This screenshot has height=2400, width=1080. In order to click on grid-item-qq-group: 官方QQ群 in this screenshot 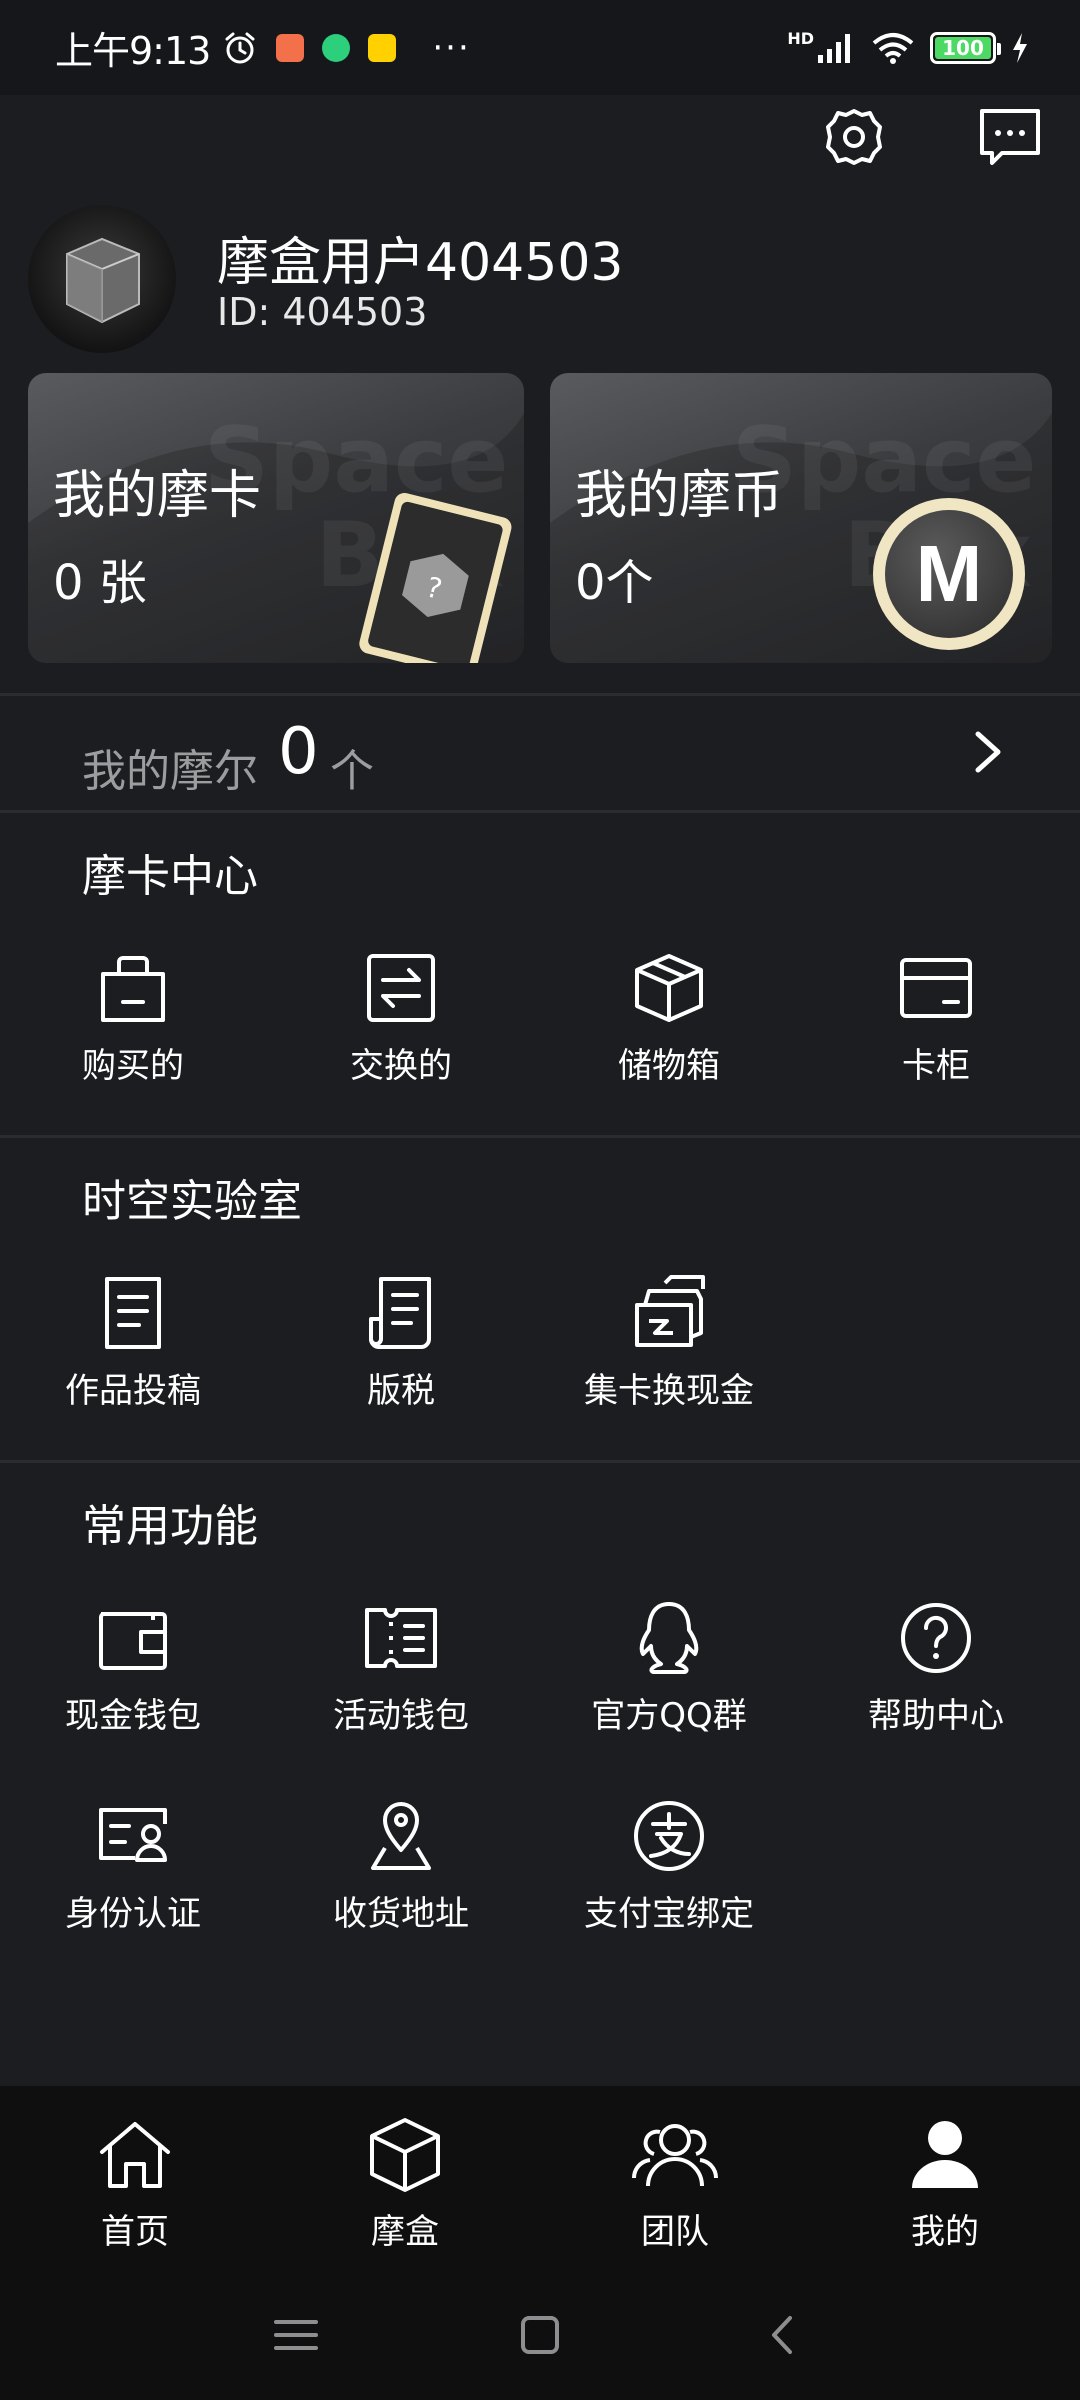, I will do `click(669, 1668)`.